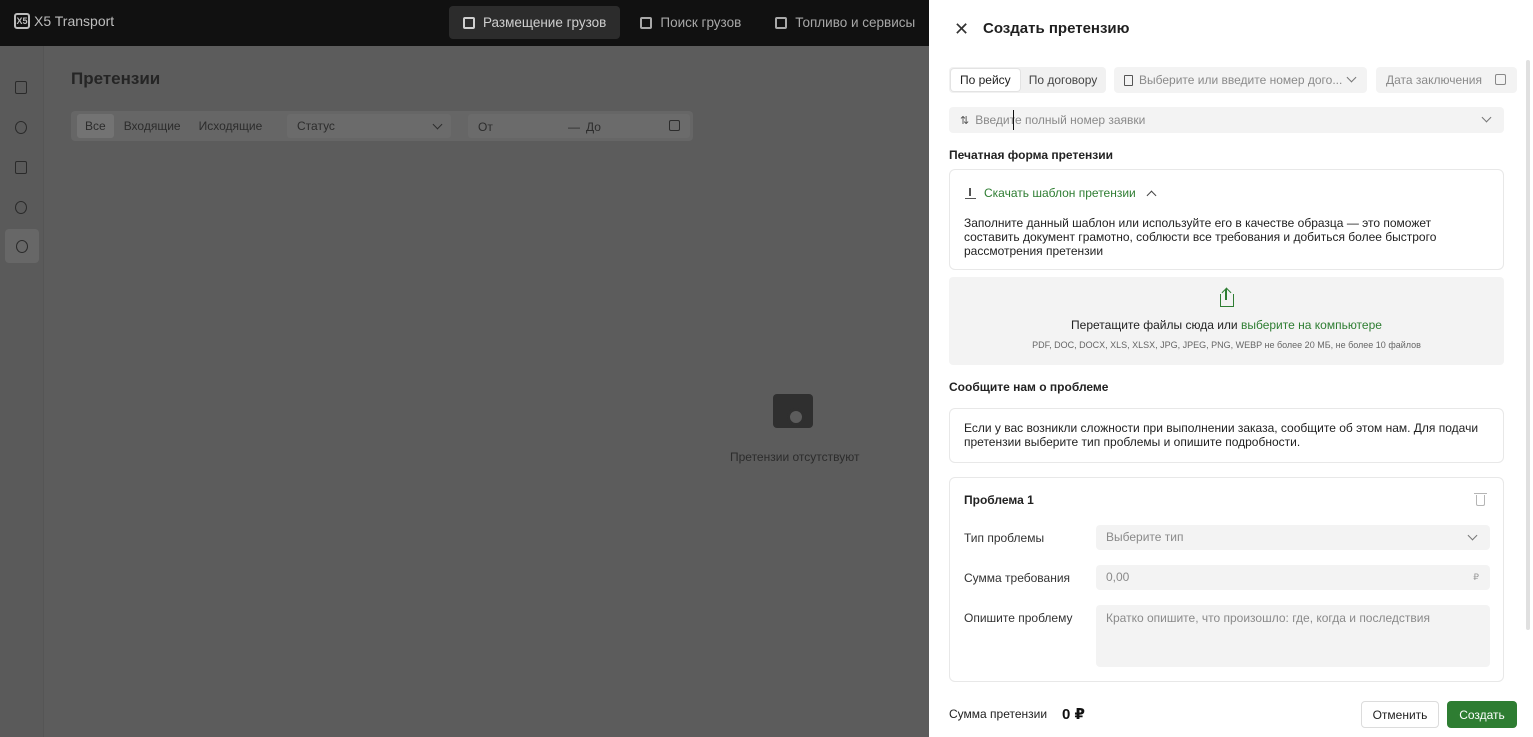 This screenshot has width=1533, height=737. What do you see at coordinates (1528, 345) in the screenshot?
I see `drawer-scrollbar` at bounding box center [1528, 345].